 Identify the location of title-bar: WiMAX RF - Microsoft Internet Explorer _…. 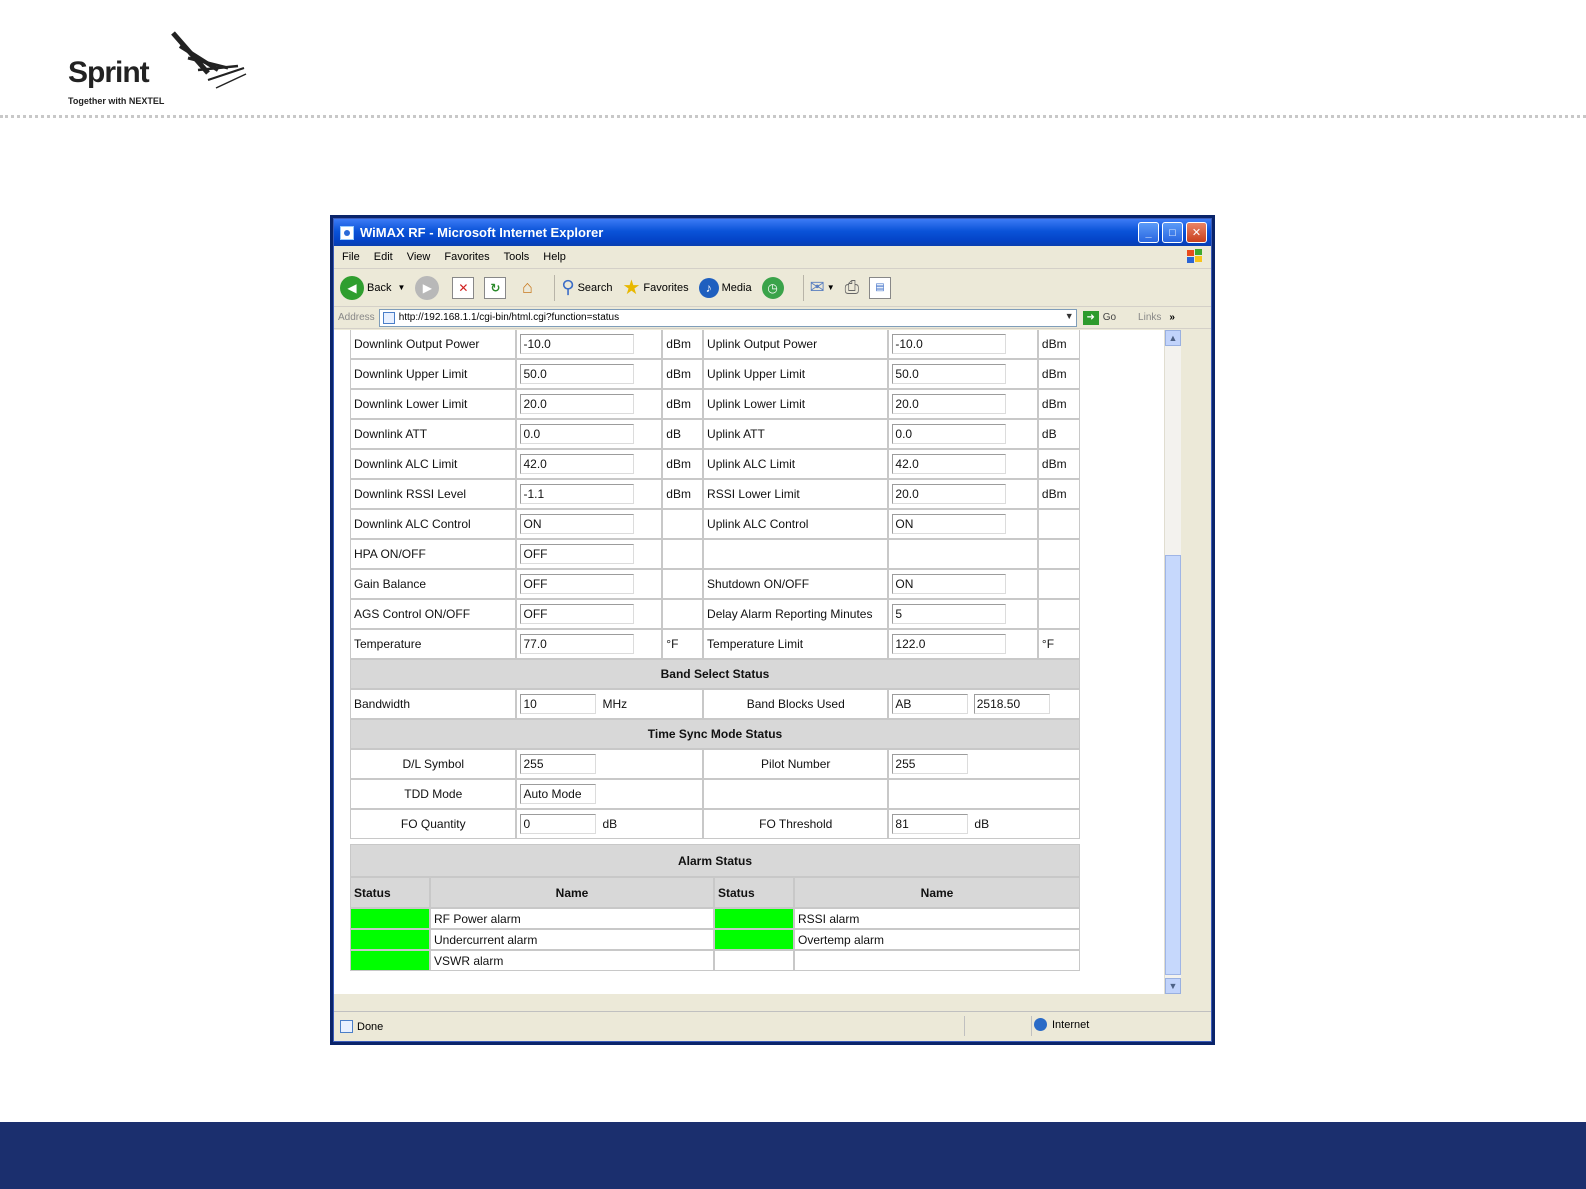
(772, 232).